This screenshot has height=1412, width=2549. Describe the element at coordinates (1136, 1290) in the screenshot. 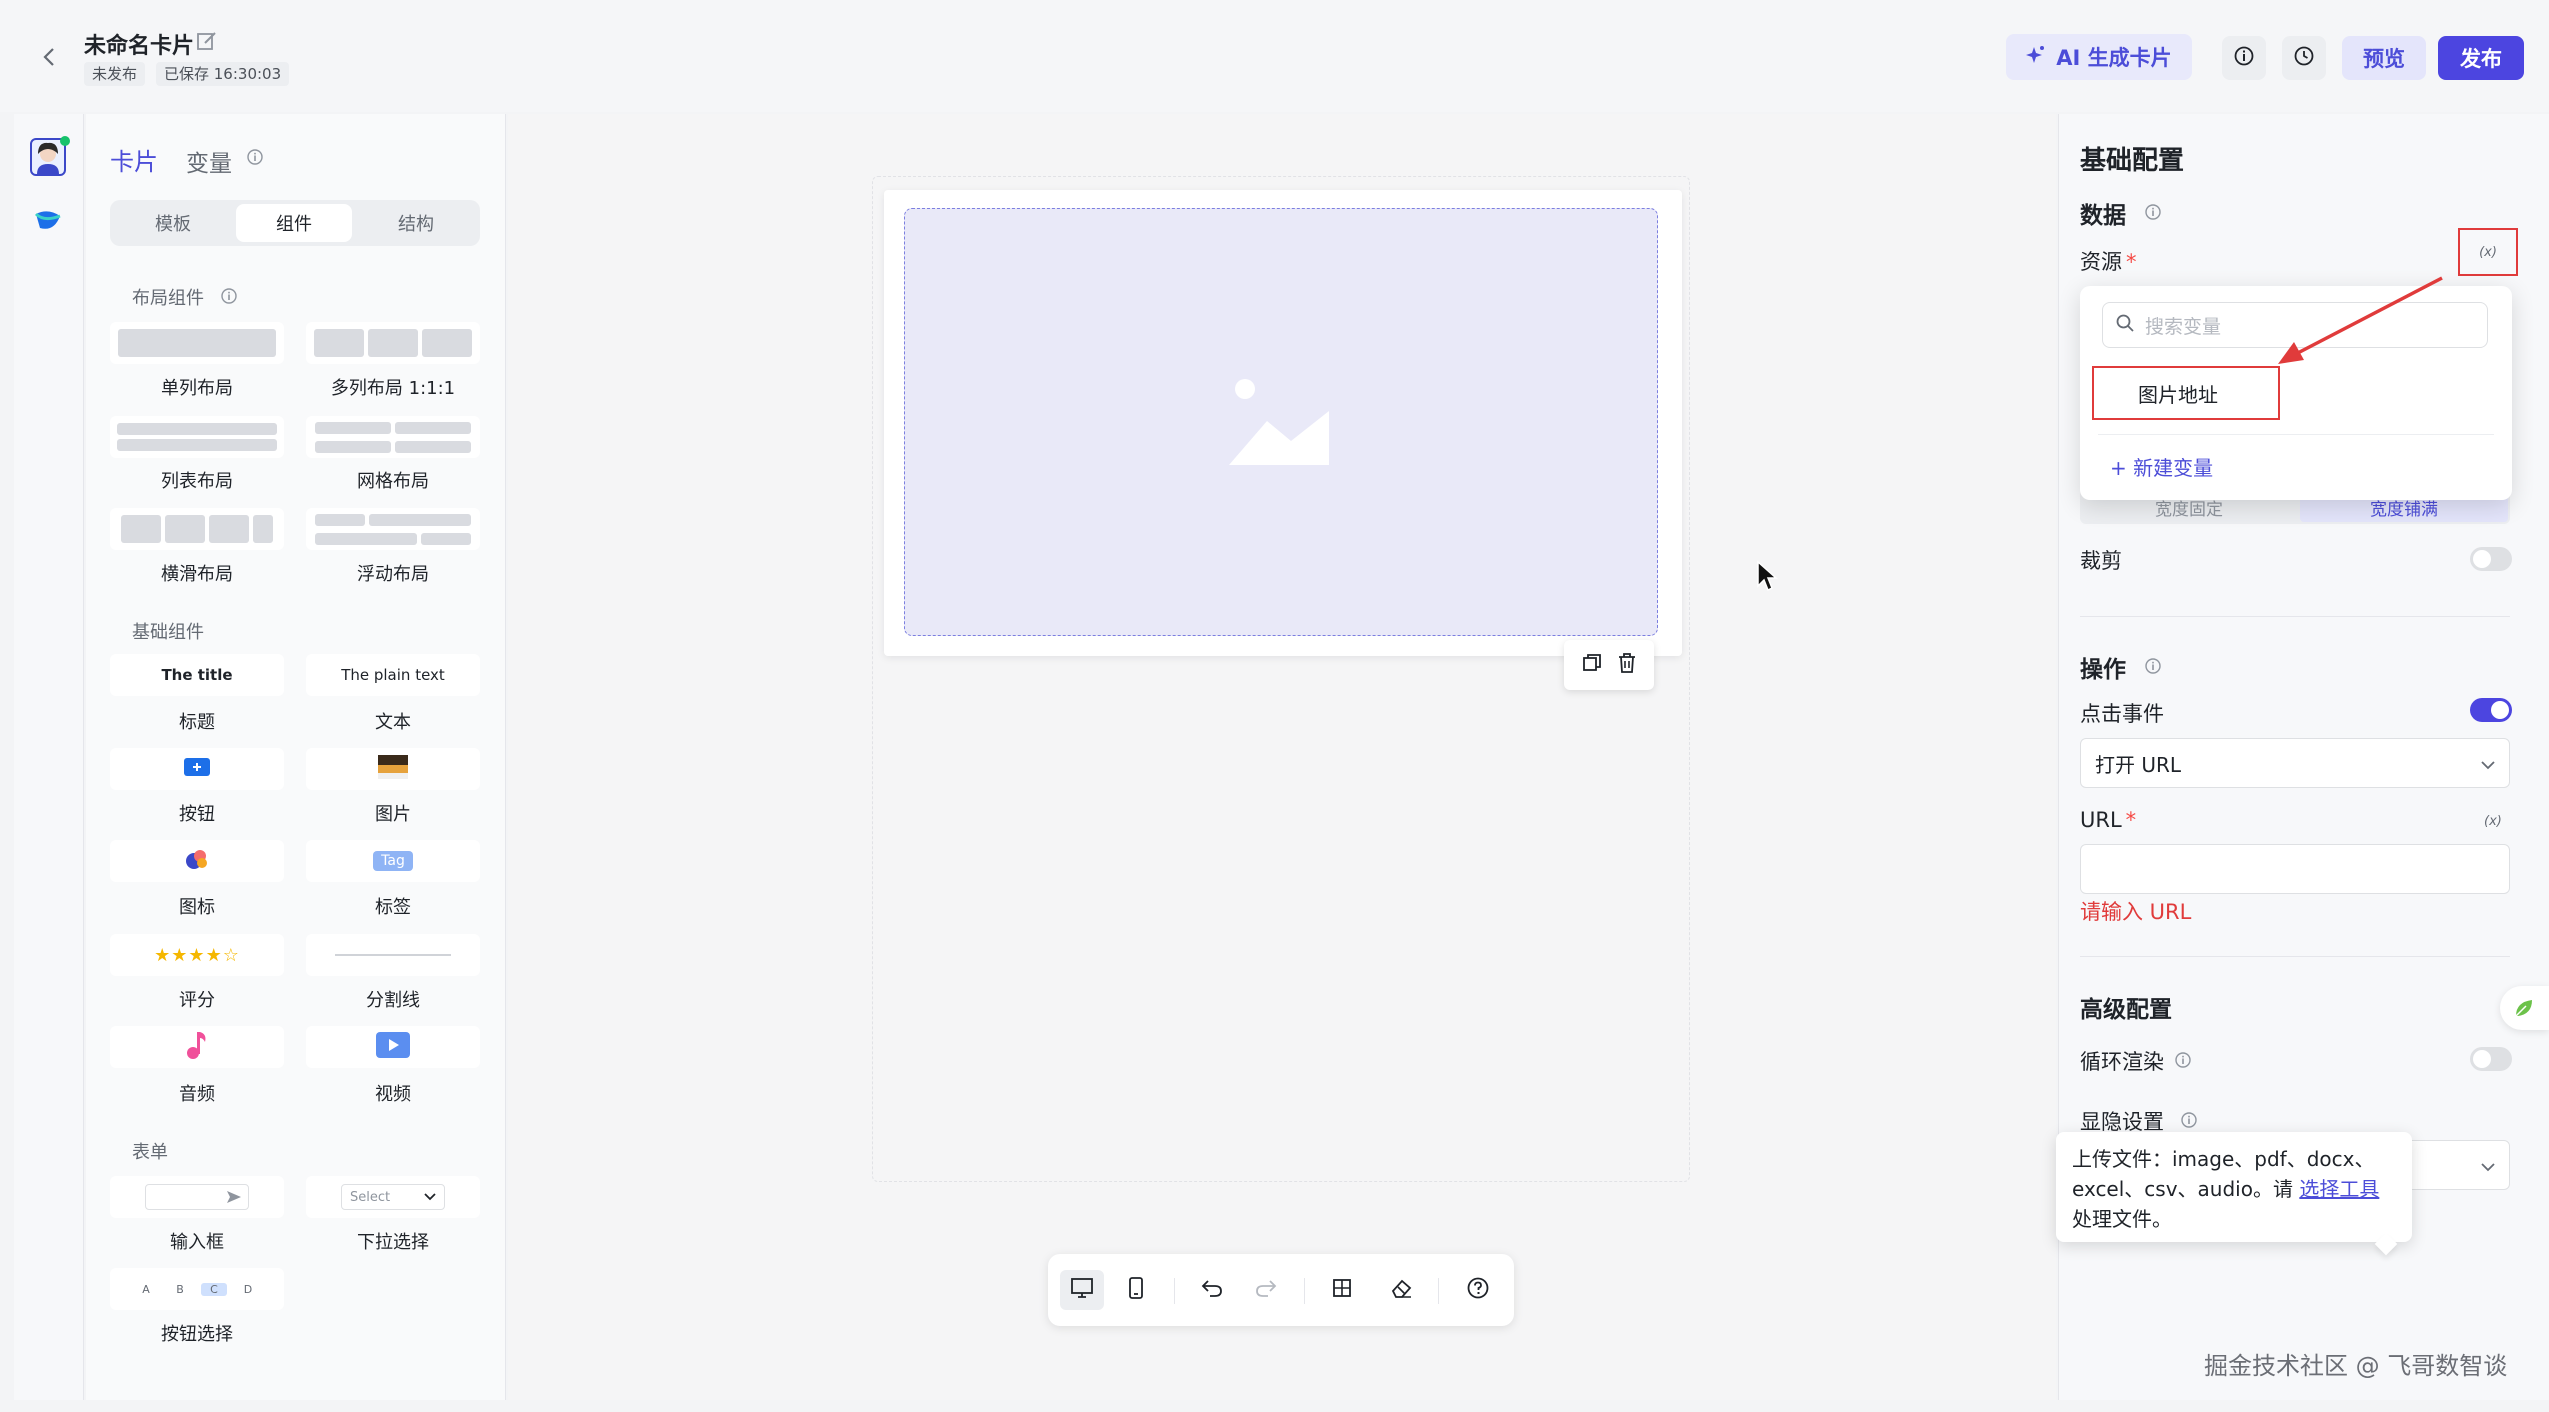

I see `mobile-view-button` at that location.